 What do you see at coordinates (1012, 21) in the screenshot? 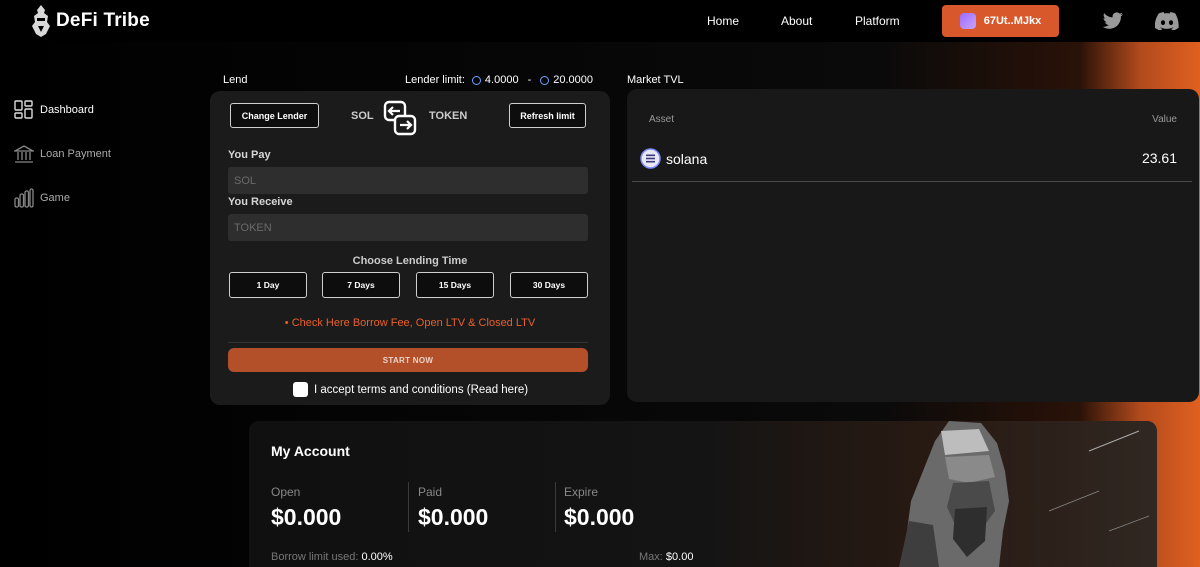
I see `wallet-address: 67Ut..MJkx` at bounding box center [1012, 21].